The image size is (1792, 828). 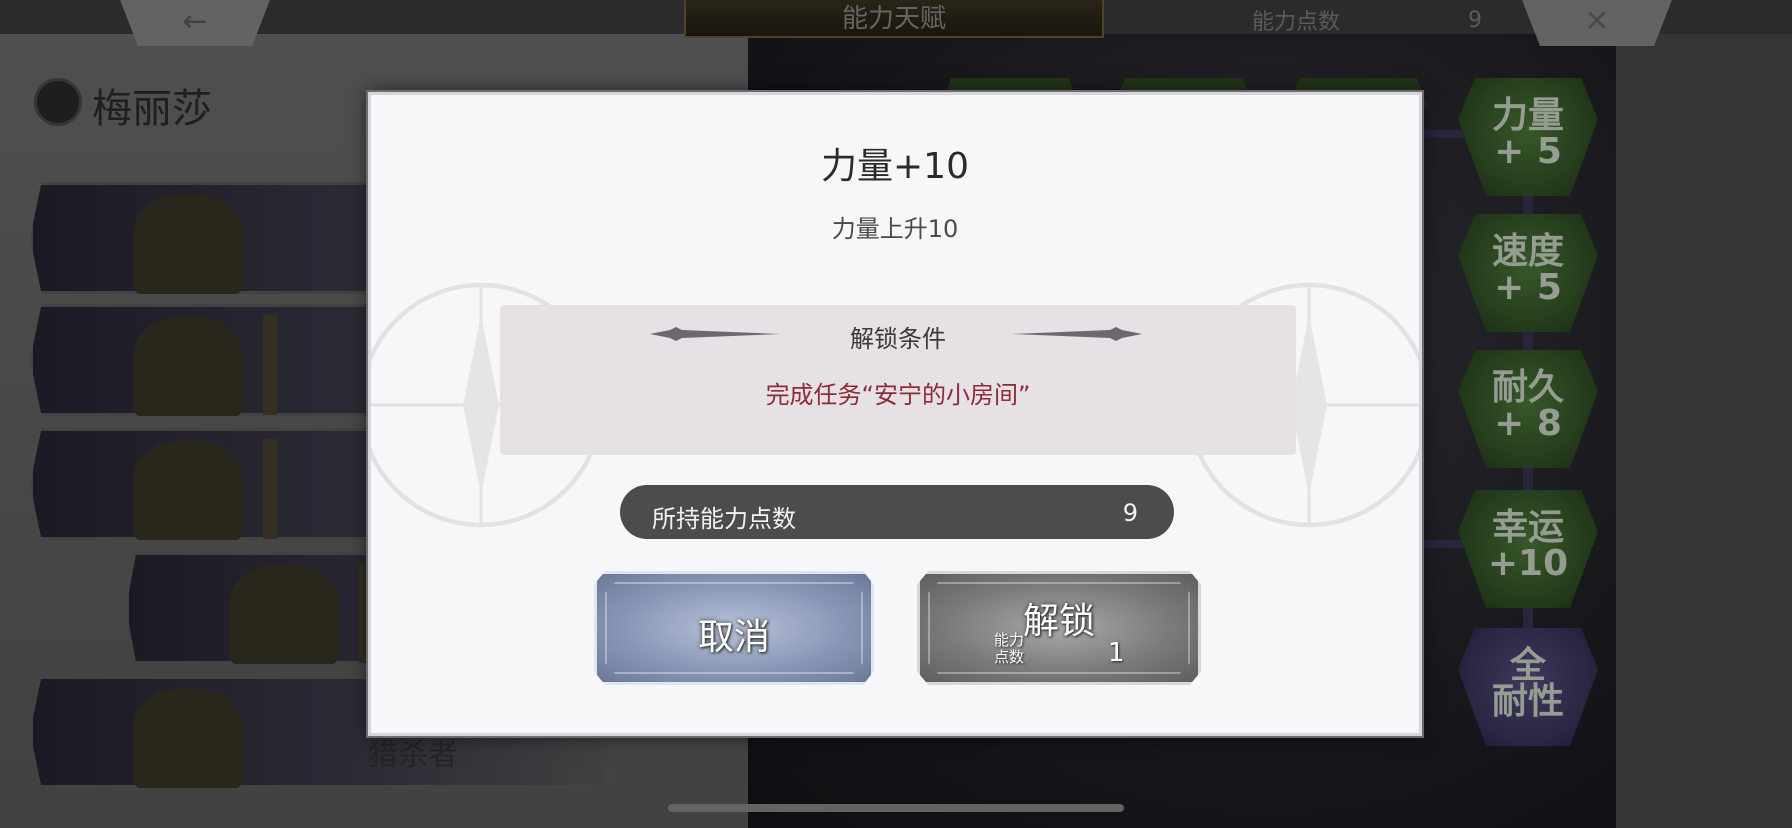 I want to click on divider-ornament-icon, so click(x=1077, y=334).